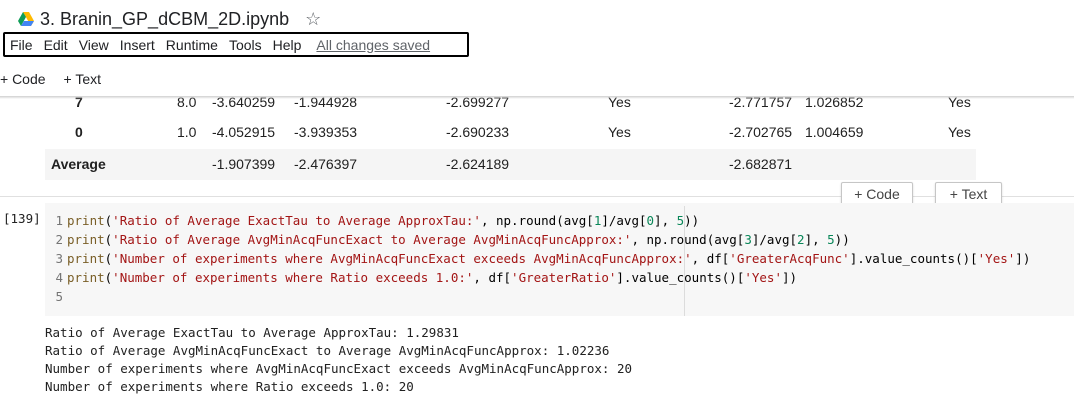  What do you see at coordinates (761, 164) in the screenshot?
I see `table-cell: -2.682871` at bounding box center [761, 164].